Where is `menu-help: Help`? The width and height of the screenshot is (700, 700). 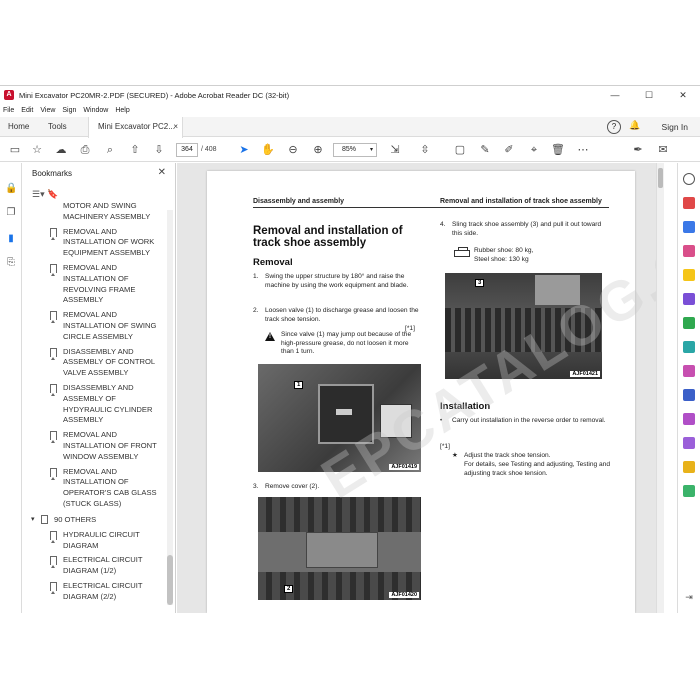
menu-help: Help is located at coordinates (122, 110).